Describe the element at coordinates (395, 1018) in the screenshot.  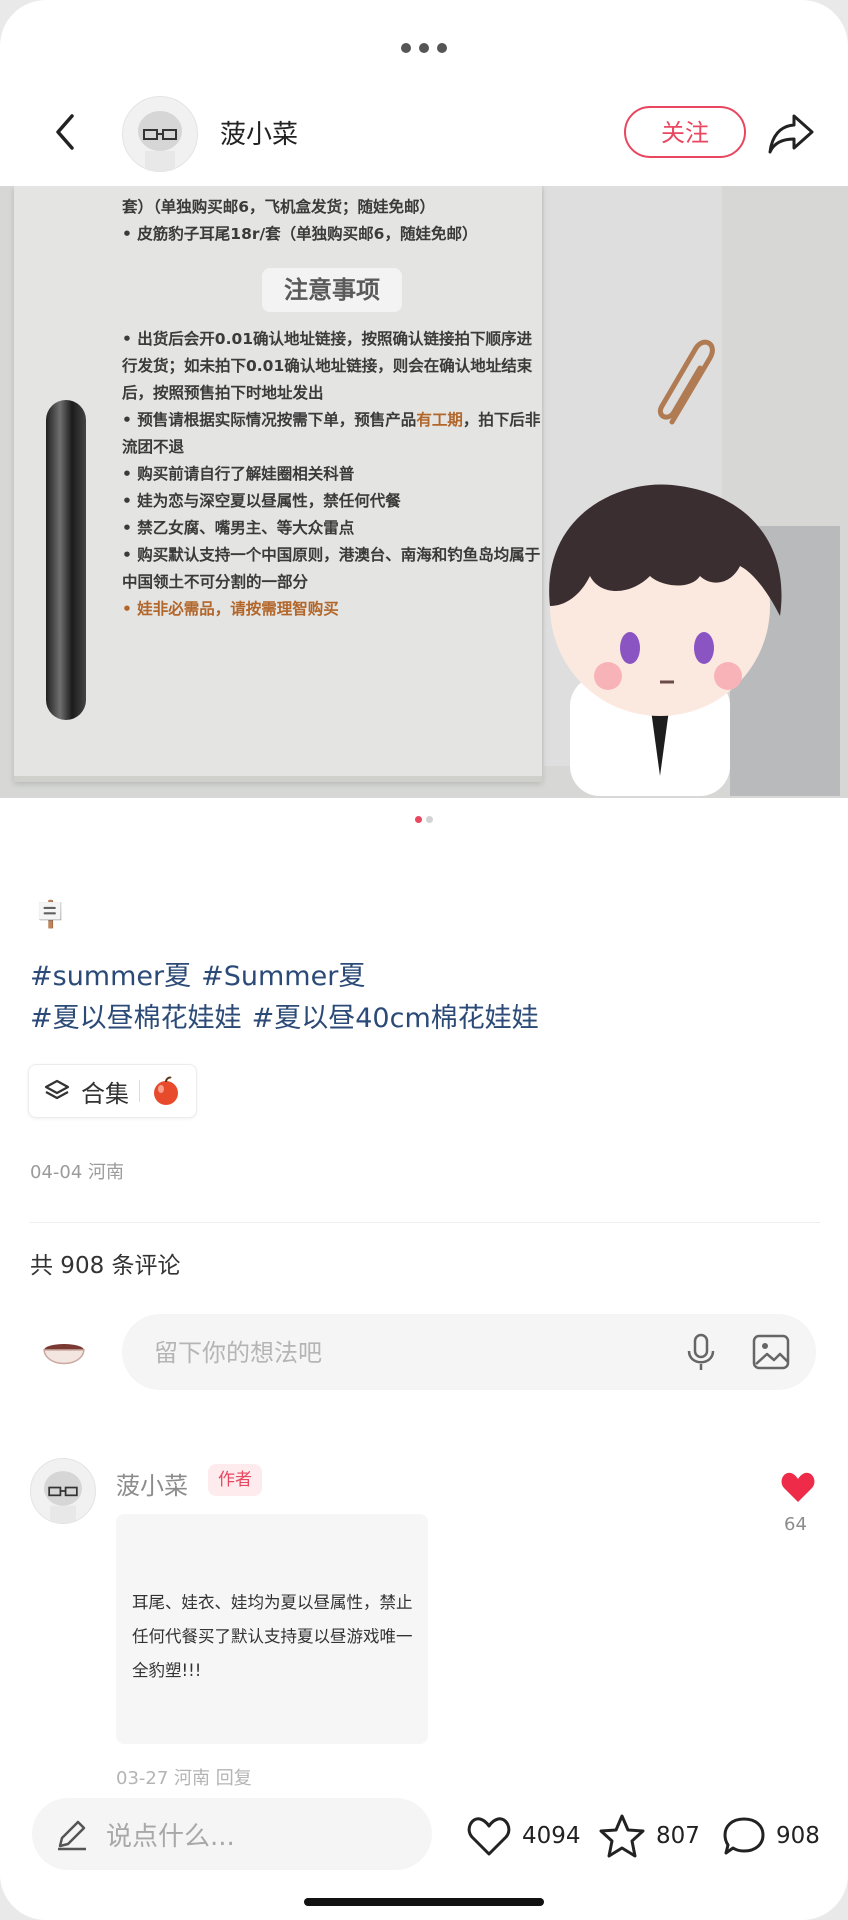
I see `hashtag: #夏以昼40cm棉花娃娃` at that location.